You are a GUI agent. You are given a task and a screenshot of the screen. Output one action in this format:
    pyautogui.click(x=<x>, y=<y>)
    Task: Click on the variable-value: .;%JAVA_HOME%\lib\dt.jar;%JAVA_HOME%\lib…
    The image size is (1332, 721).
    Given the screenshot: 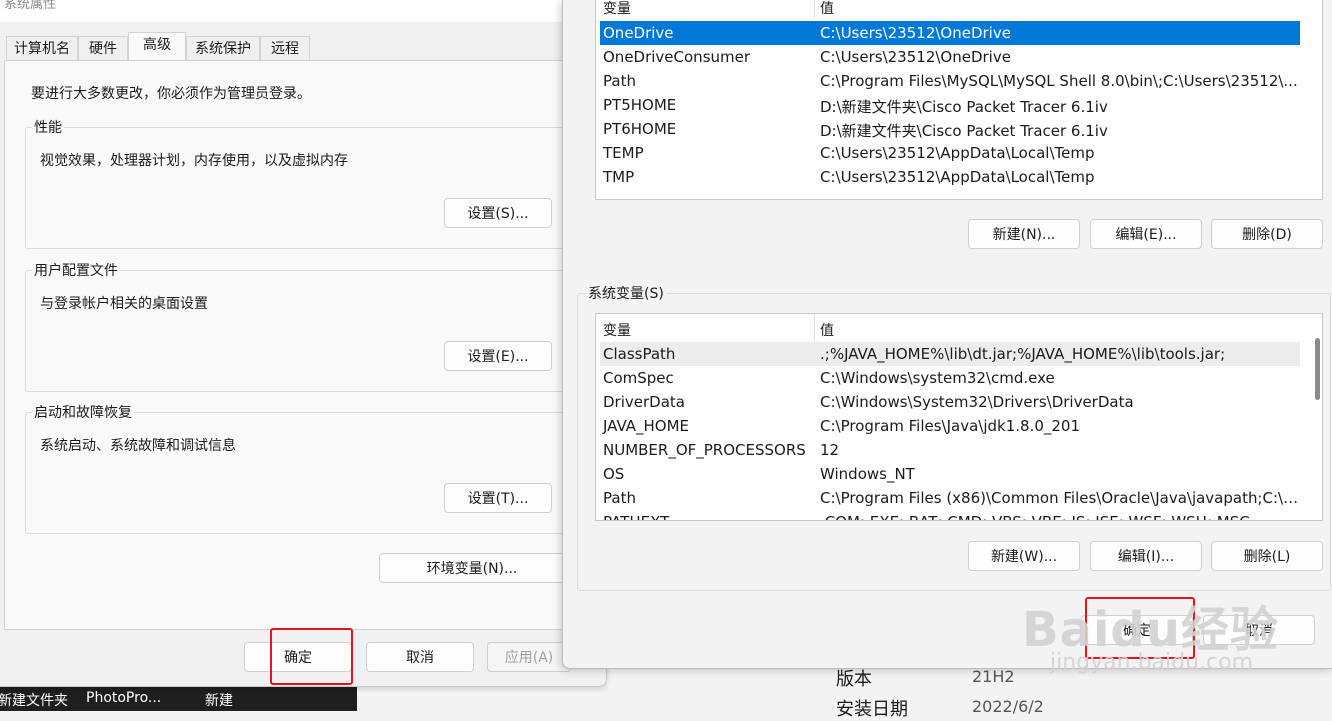 What is the action you would take?
    pyautogui.click(x=1023, y=354)
    